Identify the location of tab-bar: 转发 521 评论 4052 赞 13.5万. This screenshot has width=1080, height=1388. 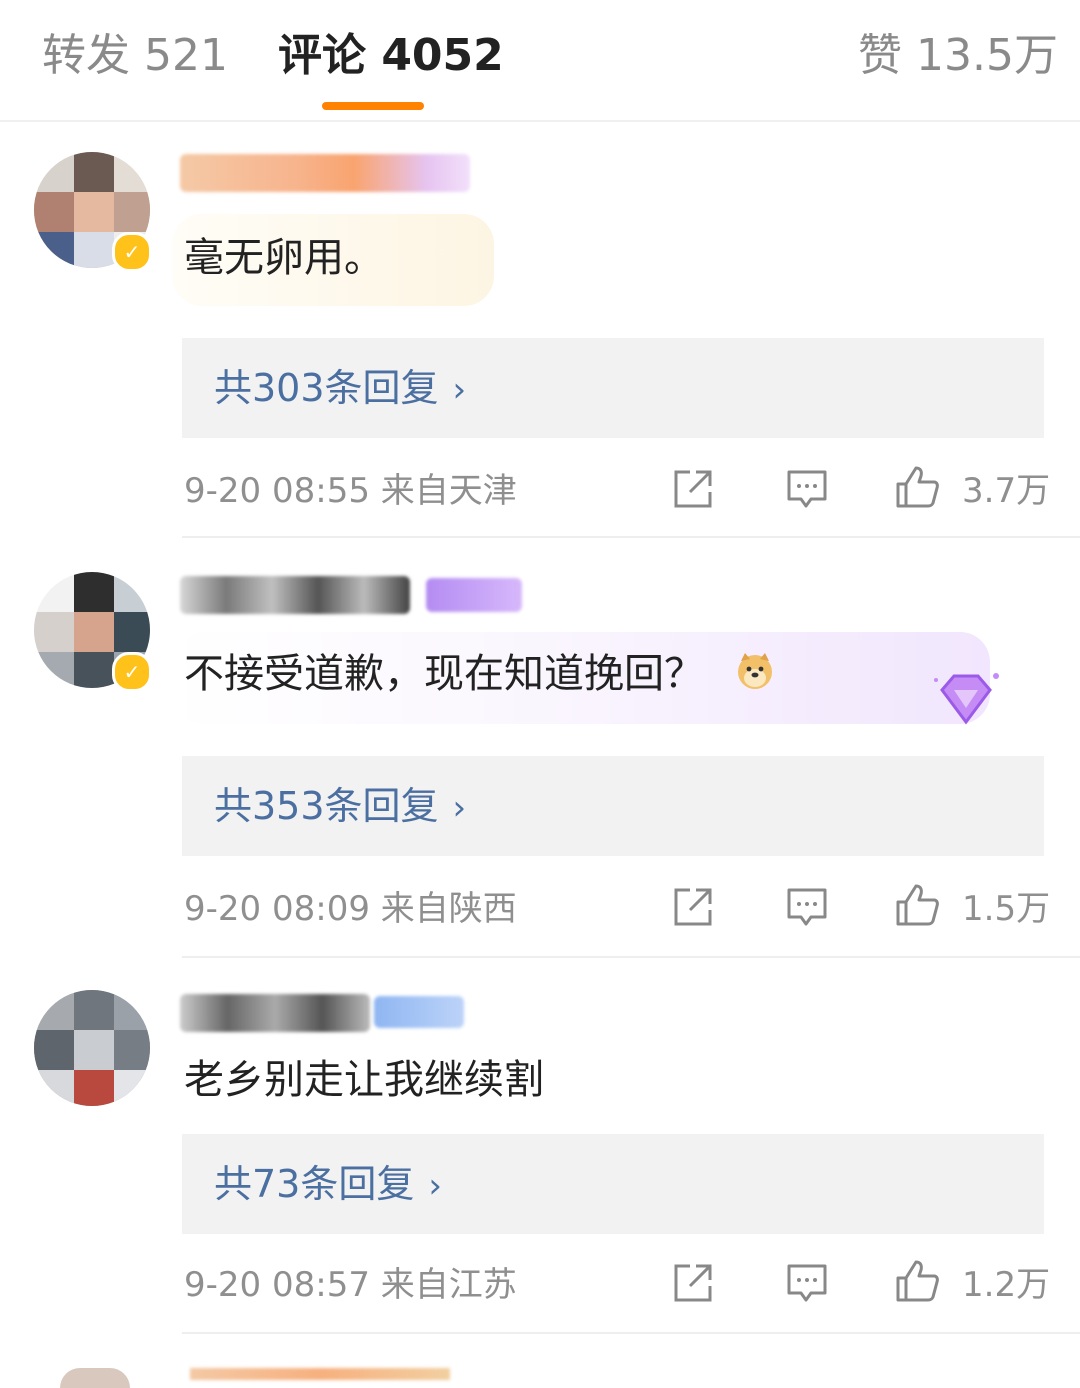
(540, 61).